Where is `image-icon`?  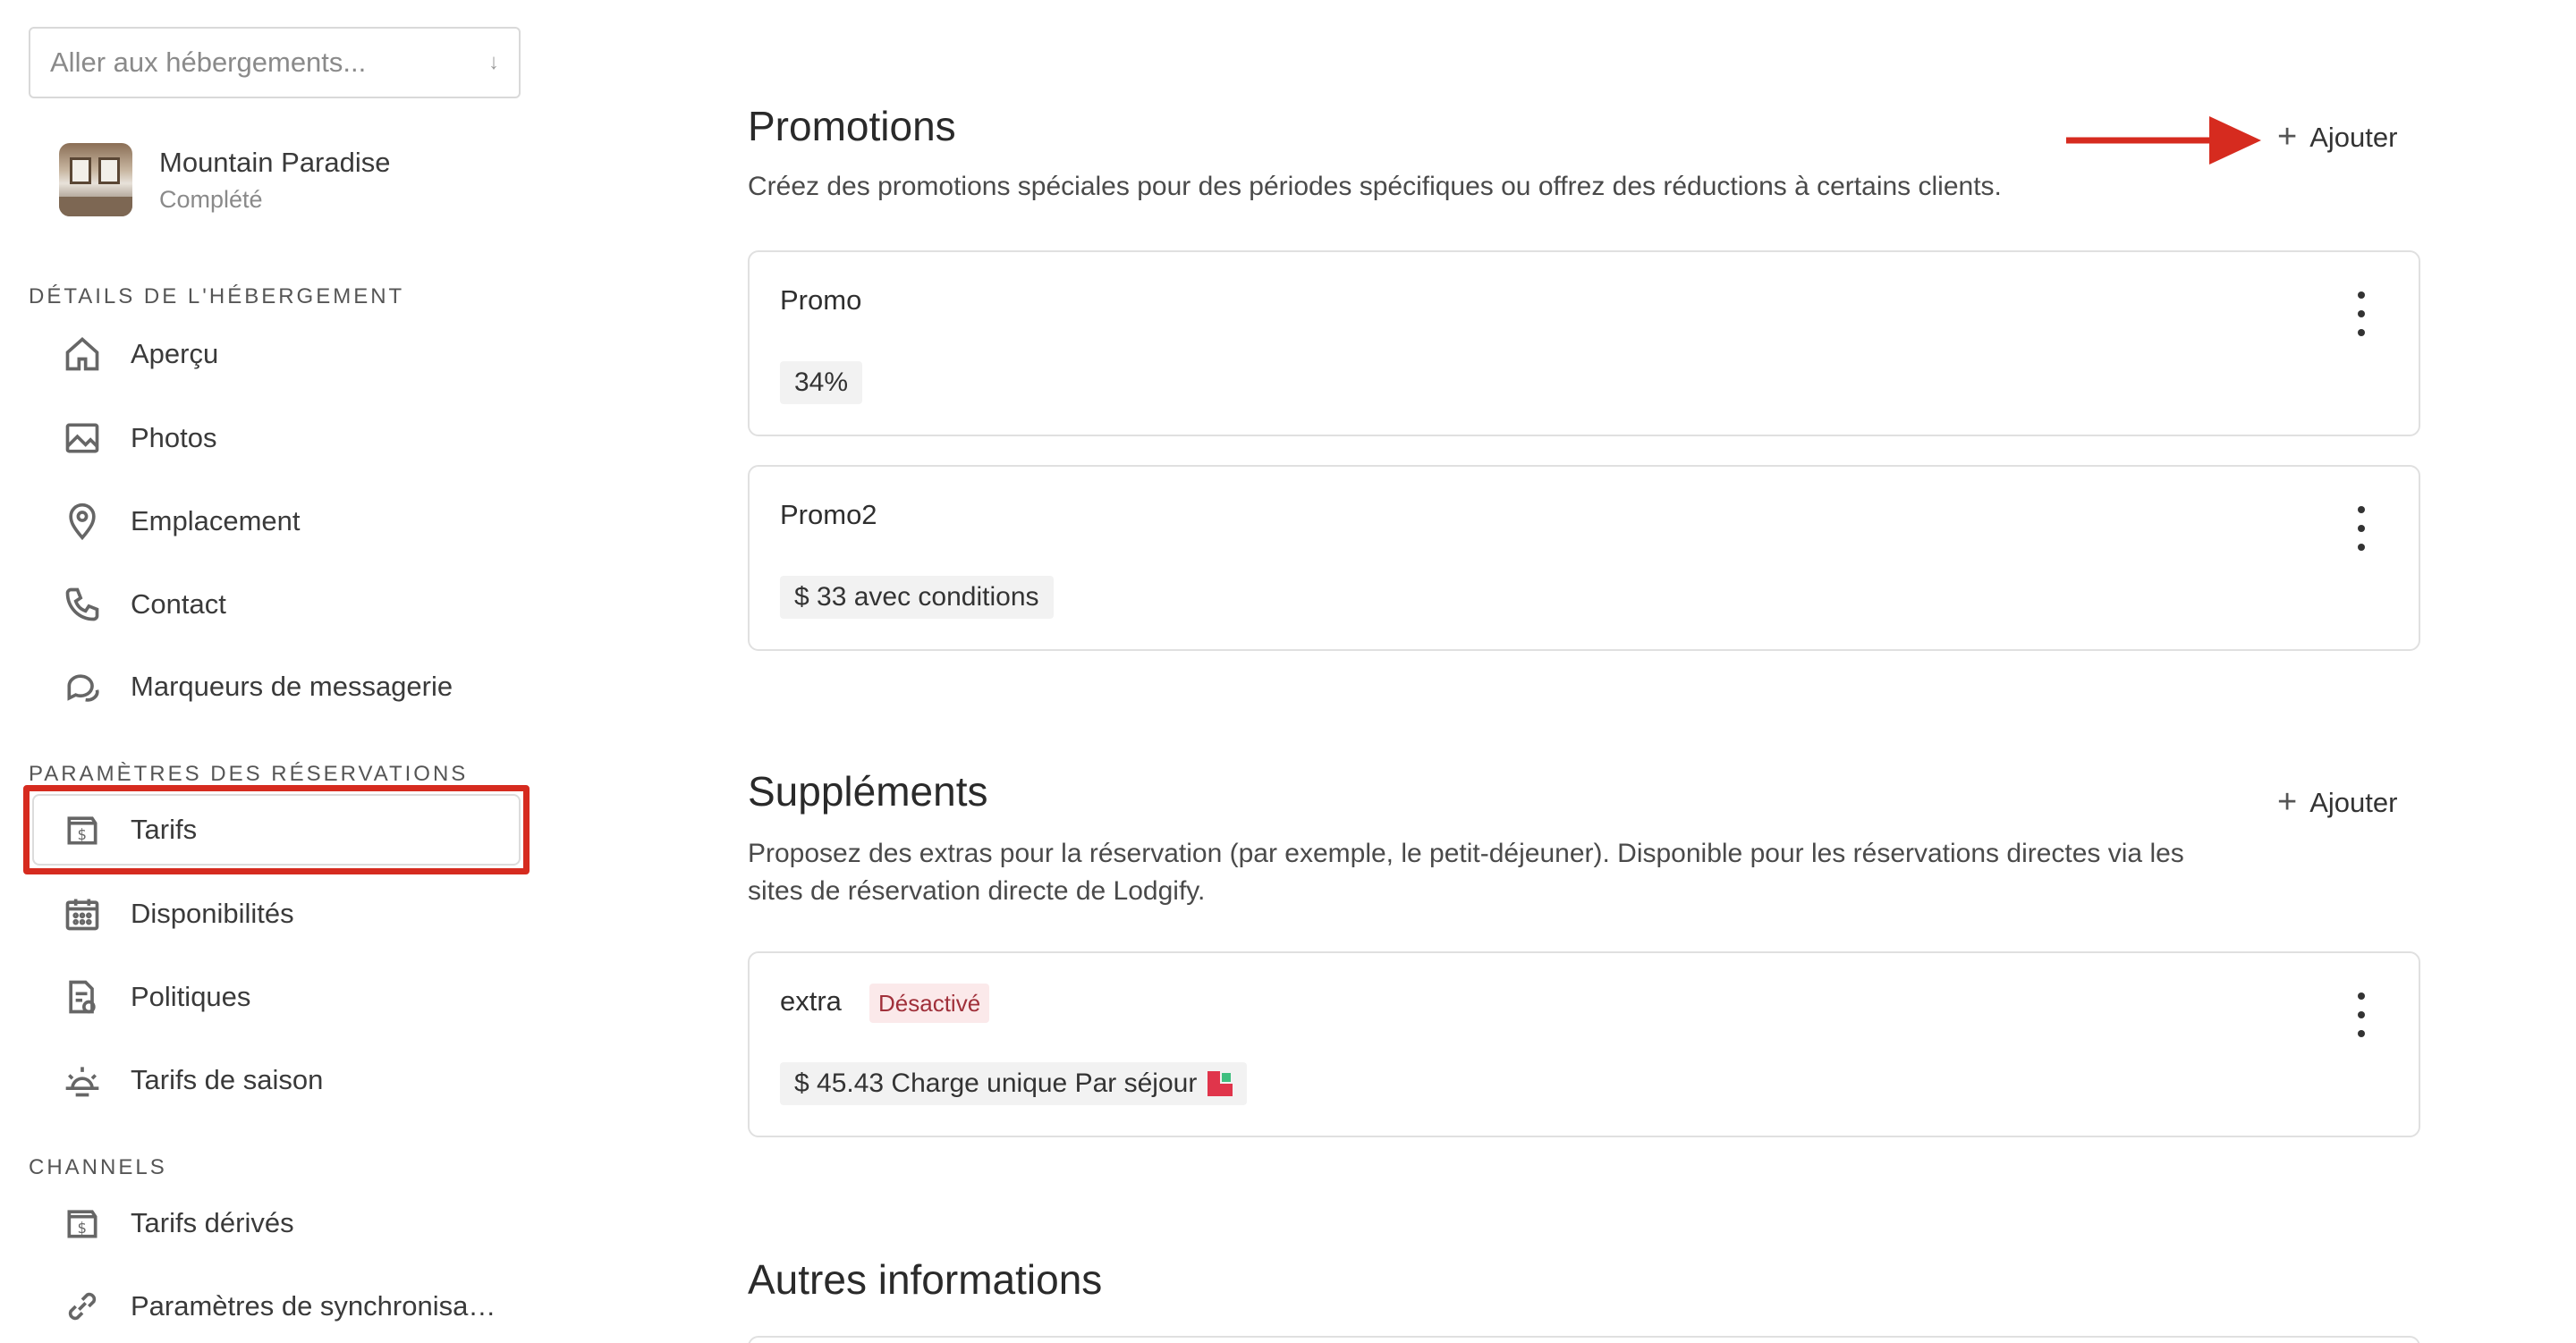 image-icon is located at coordinates (82, 438).